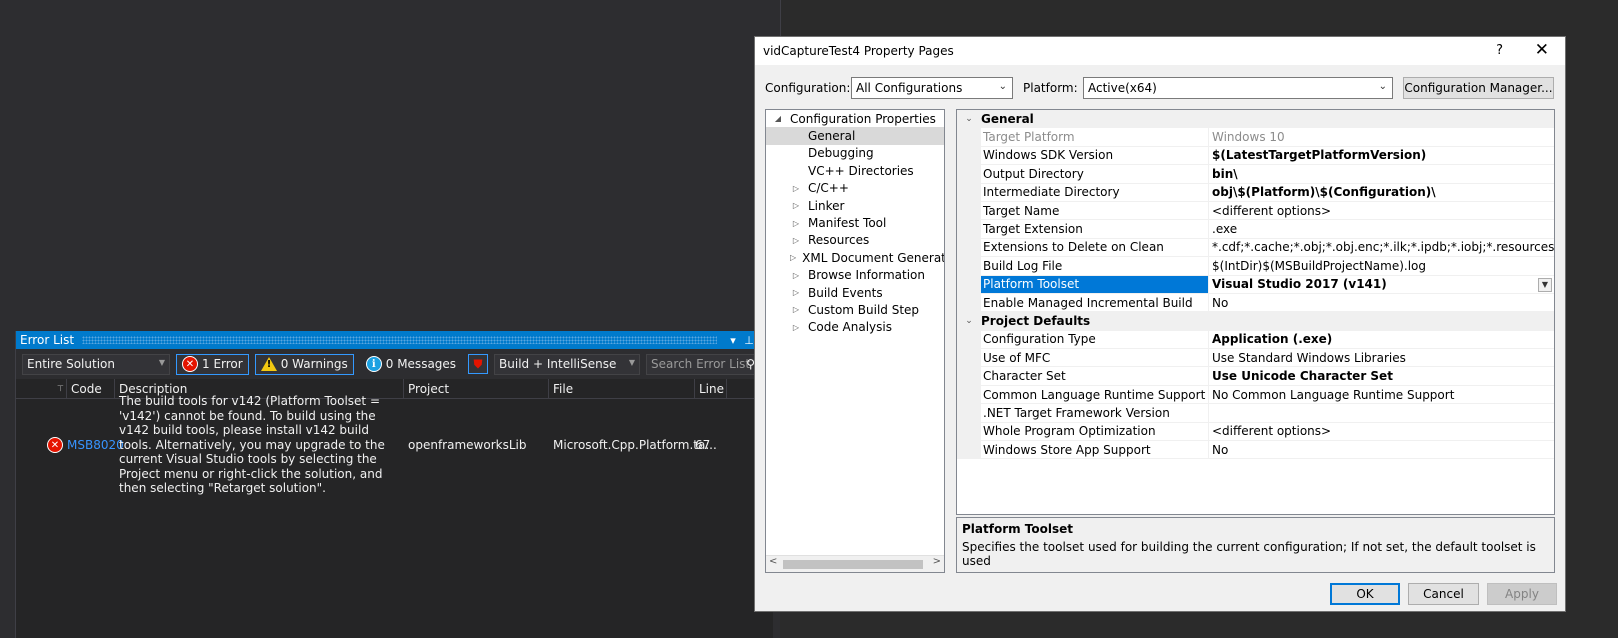 This screenshot has height=638, width=1618. Describe the element at coordinates (1381, 193) in the screenshot. I see `property-value: obj\$(Platform)\$(Configuration)\` at that location.